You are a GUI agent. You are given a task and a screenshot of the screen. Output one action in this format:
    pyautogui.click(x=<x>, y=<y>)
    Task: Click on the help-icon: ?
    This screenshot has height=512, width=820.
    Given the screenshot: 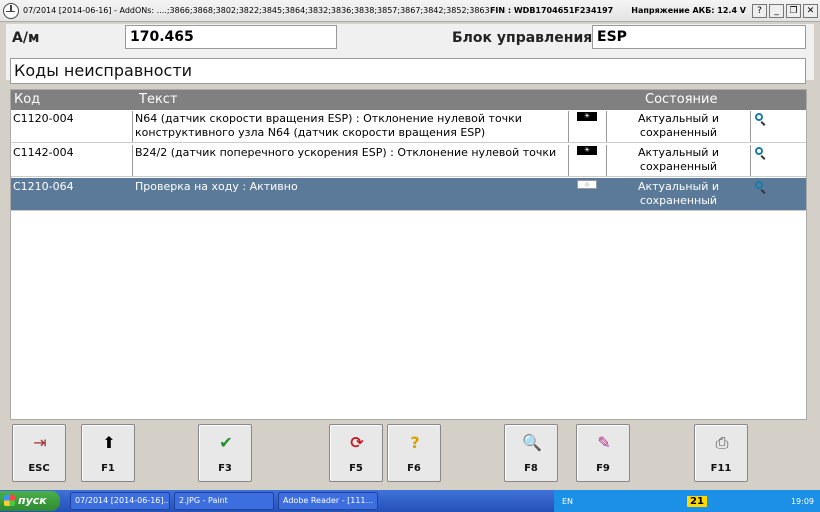 What is the action you would take?
    pyautogui.click(x=415, y=442)
    